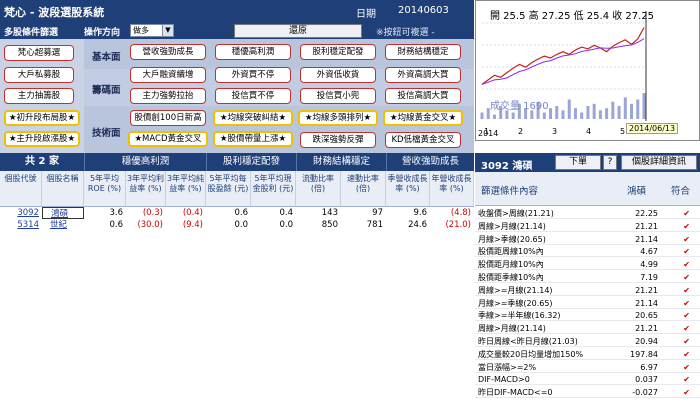 The height and width of the screenshot is (403, 700). I want to click on ma-line, so click(563, 61).